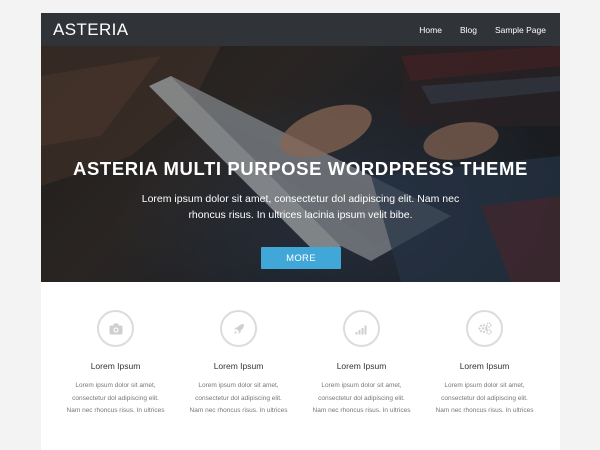 The width and height of the screenshot is (600, 450). I want to click on signal-icon, so click(360, 329).